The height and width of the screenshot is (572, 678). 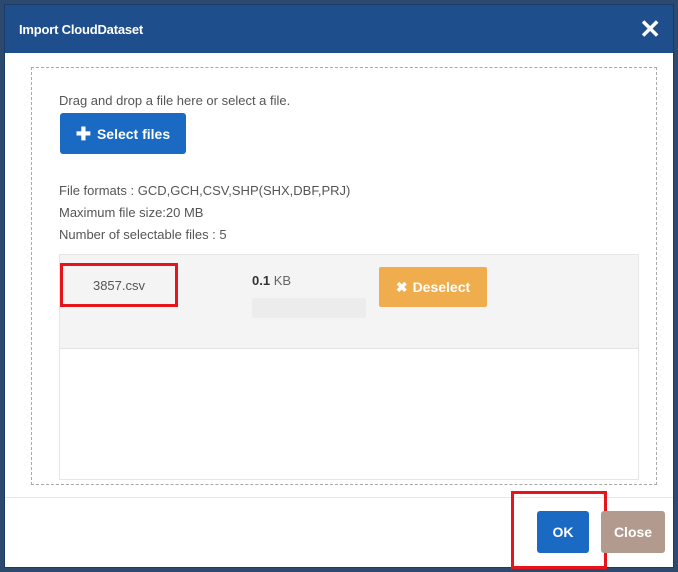 I want to click on file-size-unit: KB, so click(x=282, y=280).